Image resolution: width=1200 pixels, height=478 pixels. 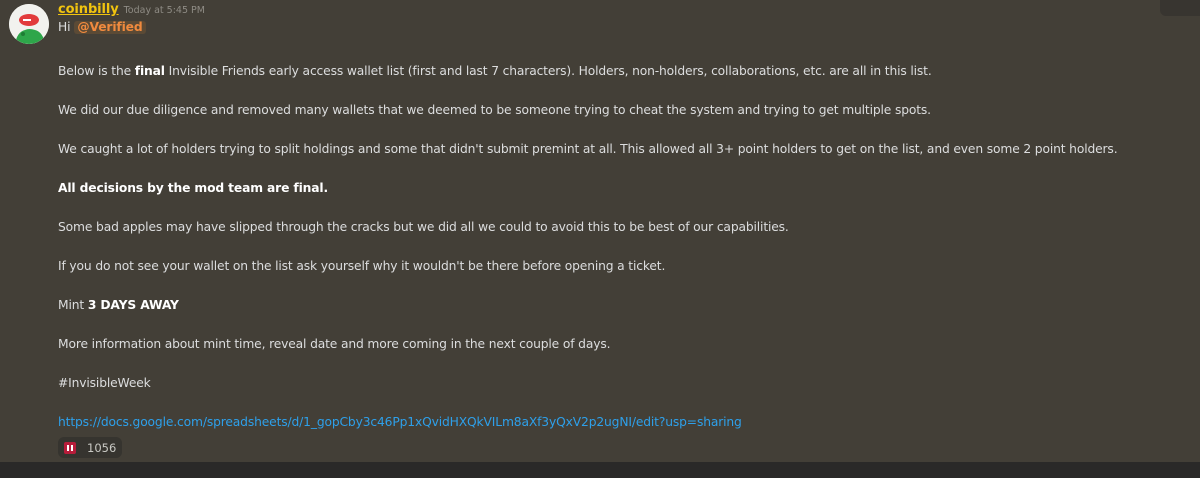 I want to click on greeting-line: Hi @Verified, so click(x=102, y=27).